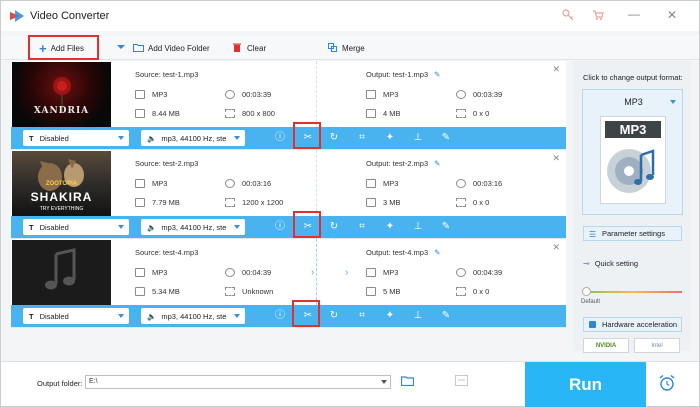 The height and width of the screenshot is (407, 700). I want to click on hardware-acceleration-button: Hardware acceleration, so click(632, 324).